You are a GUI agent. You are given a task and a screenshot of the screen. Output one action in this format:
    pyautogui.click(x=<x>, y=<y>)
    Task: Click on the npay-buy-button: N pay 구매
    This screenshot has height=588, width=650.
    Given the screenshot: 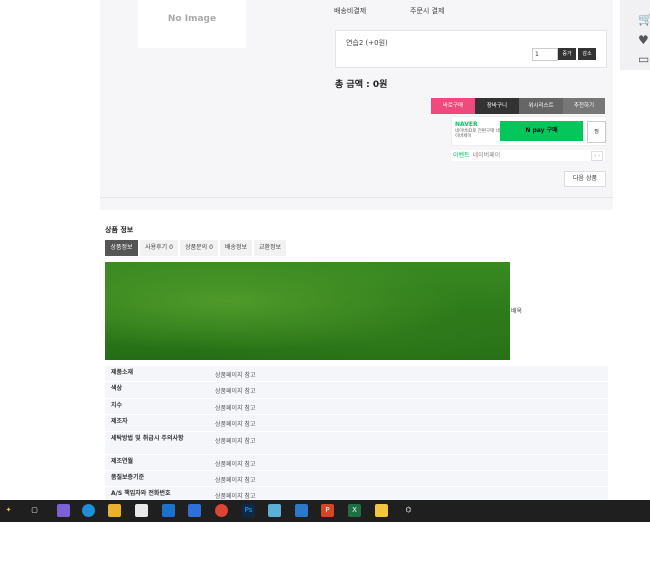 What is the action you would take?
    pyautogui.click(x=541, y=131)
    